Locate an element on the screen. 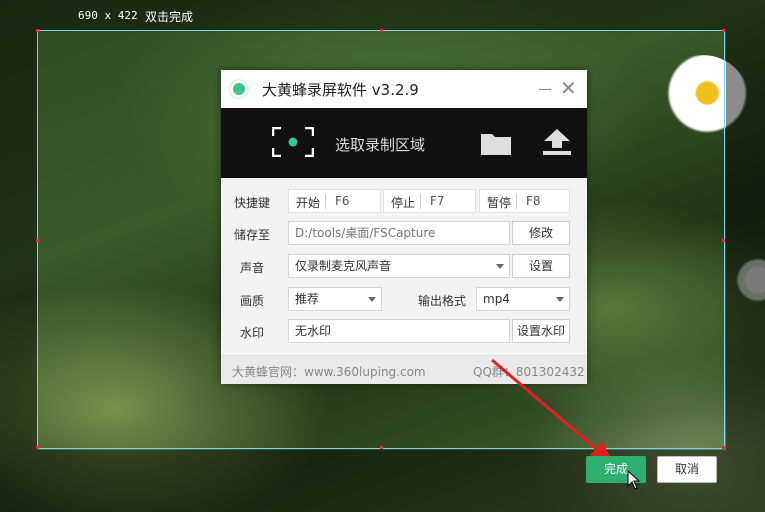  mouse-cursor-icon is located at coordinates (634, 480).